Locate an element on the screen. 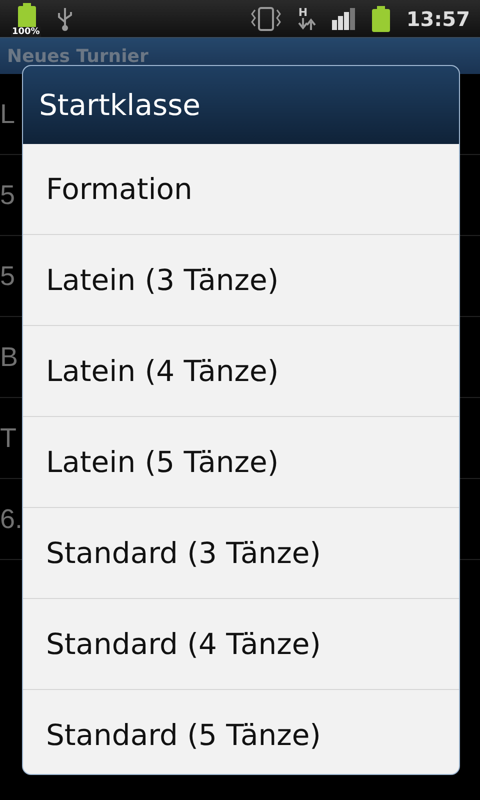  list-item: Standard (4 Tänze) is located at coordinates (241, 644).